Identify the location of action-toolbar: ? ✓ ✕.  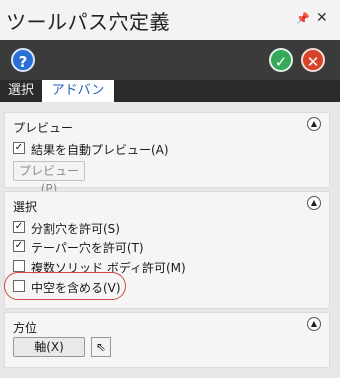
(170, 60).